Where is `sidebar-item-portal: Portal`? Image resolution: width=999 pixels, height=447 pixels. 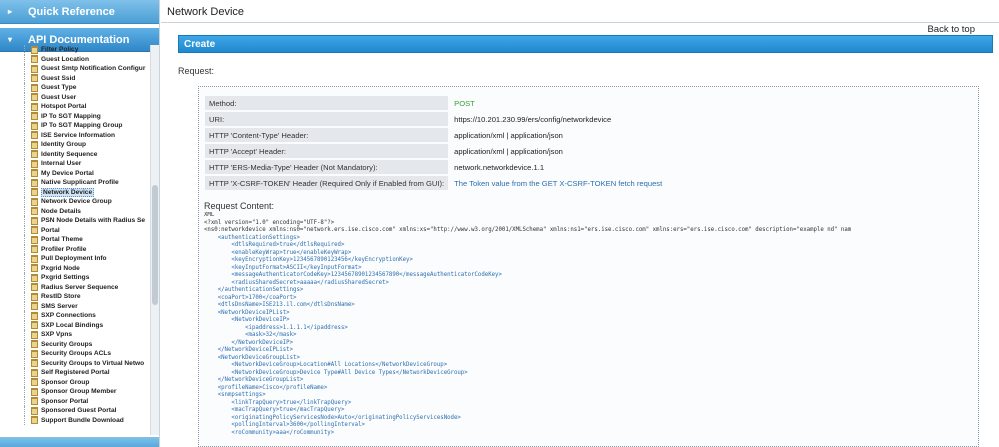 sidebar-item-portal: Portal is located at coordinates (75, 230).